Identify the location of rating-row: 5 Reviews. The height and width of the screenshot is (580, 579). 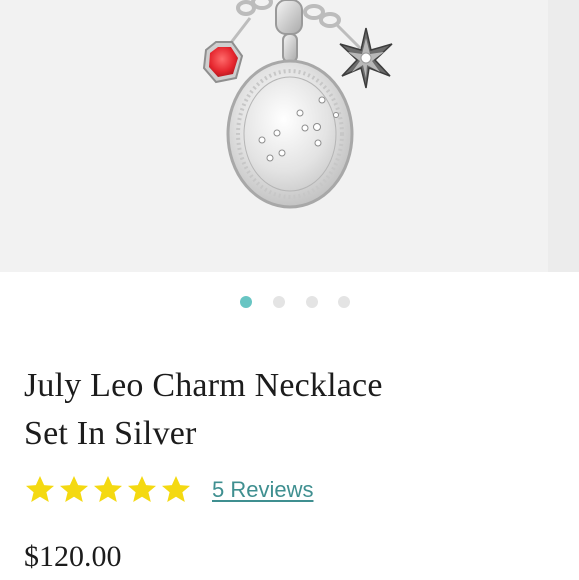
(204, 492).